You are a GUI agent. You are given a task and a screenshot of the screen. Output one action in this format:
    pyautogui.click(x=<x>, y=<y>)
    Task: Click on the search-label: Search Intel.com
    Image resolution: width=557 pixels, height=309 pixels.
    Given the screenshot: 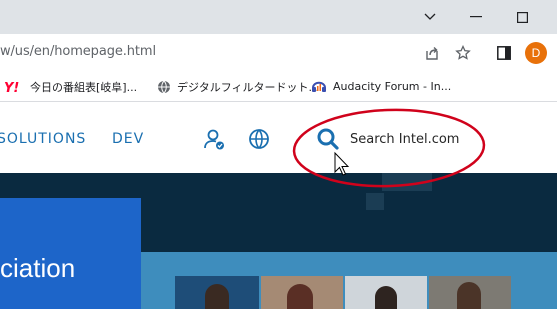 What is the action you would take?
    pyautogui.click(x=404, y=139)
    